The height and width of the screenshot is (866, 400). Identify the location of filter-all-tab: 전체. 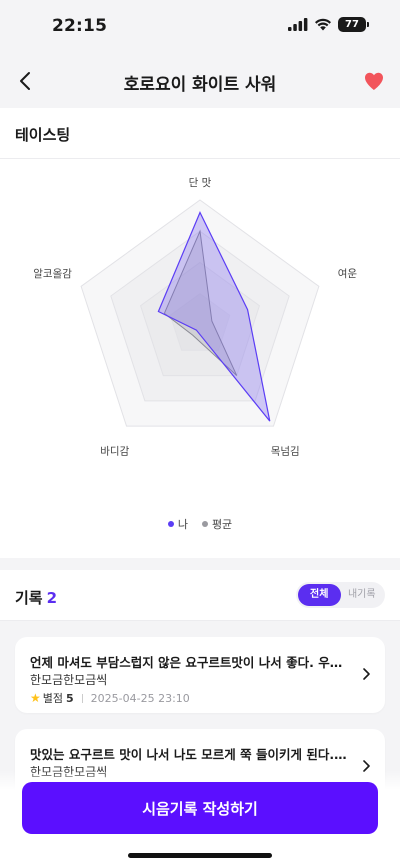
(319, 595).